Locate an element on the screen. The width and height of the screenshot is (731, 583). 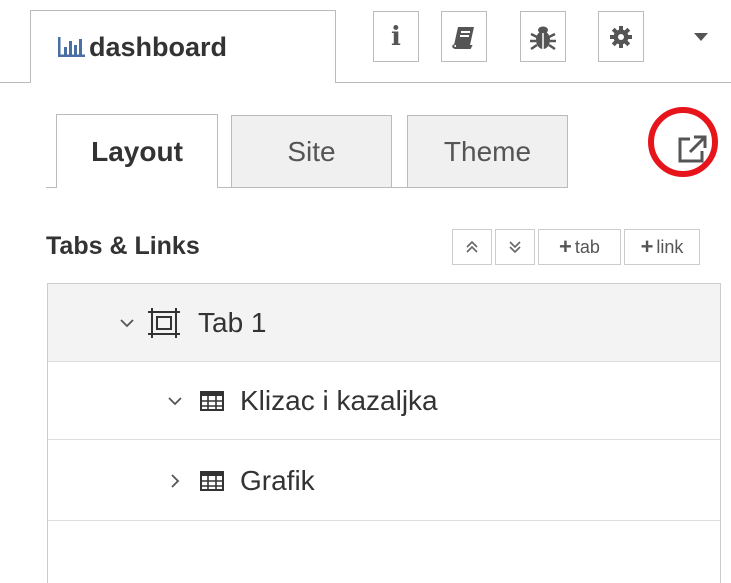
tab-site-label: Site is located at coordinates (311, 151).